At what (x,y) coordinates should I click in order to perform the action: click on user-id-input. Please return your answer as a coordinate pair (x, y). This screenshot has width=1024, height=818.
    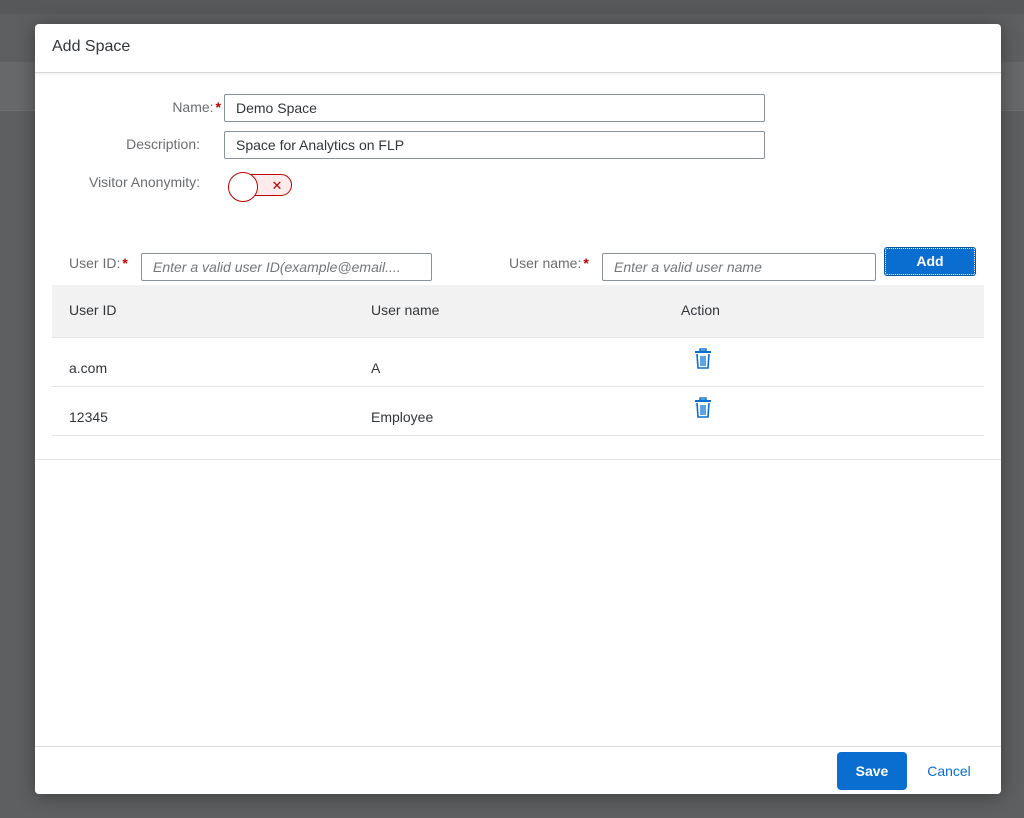
    Looking at the image, I should click on (286, 267).